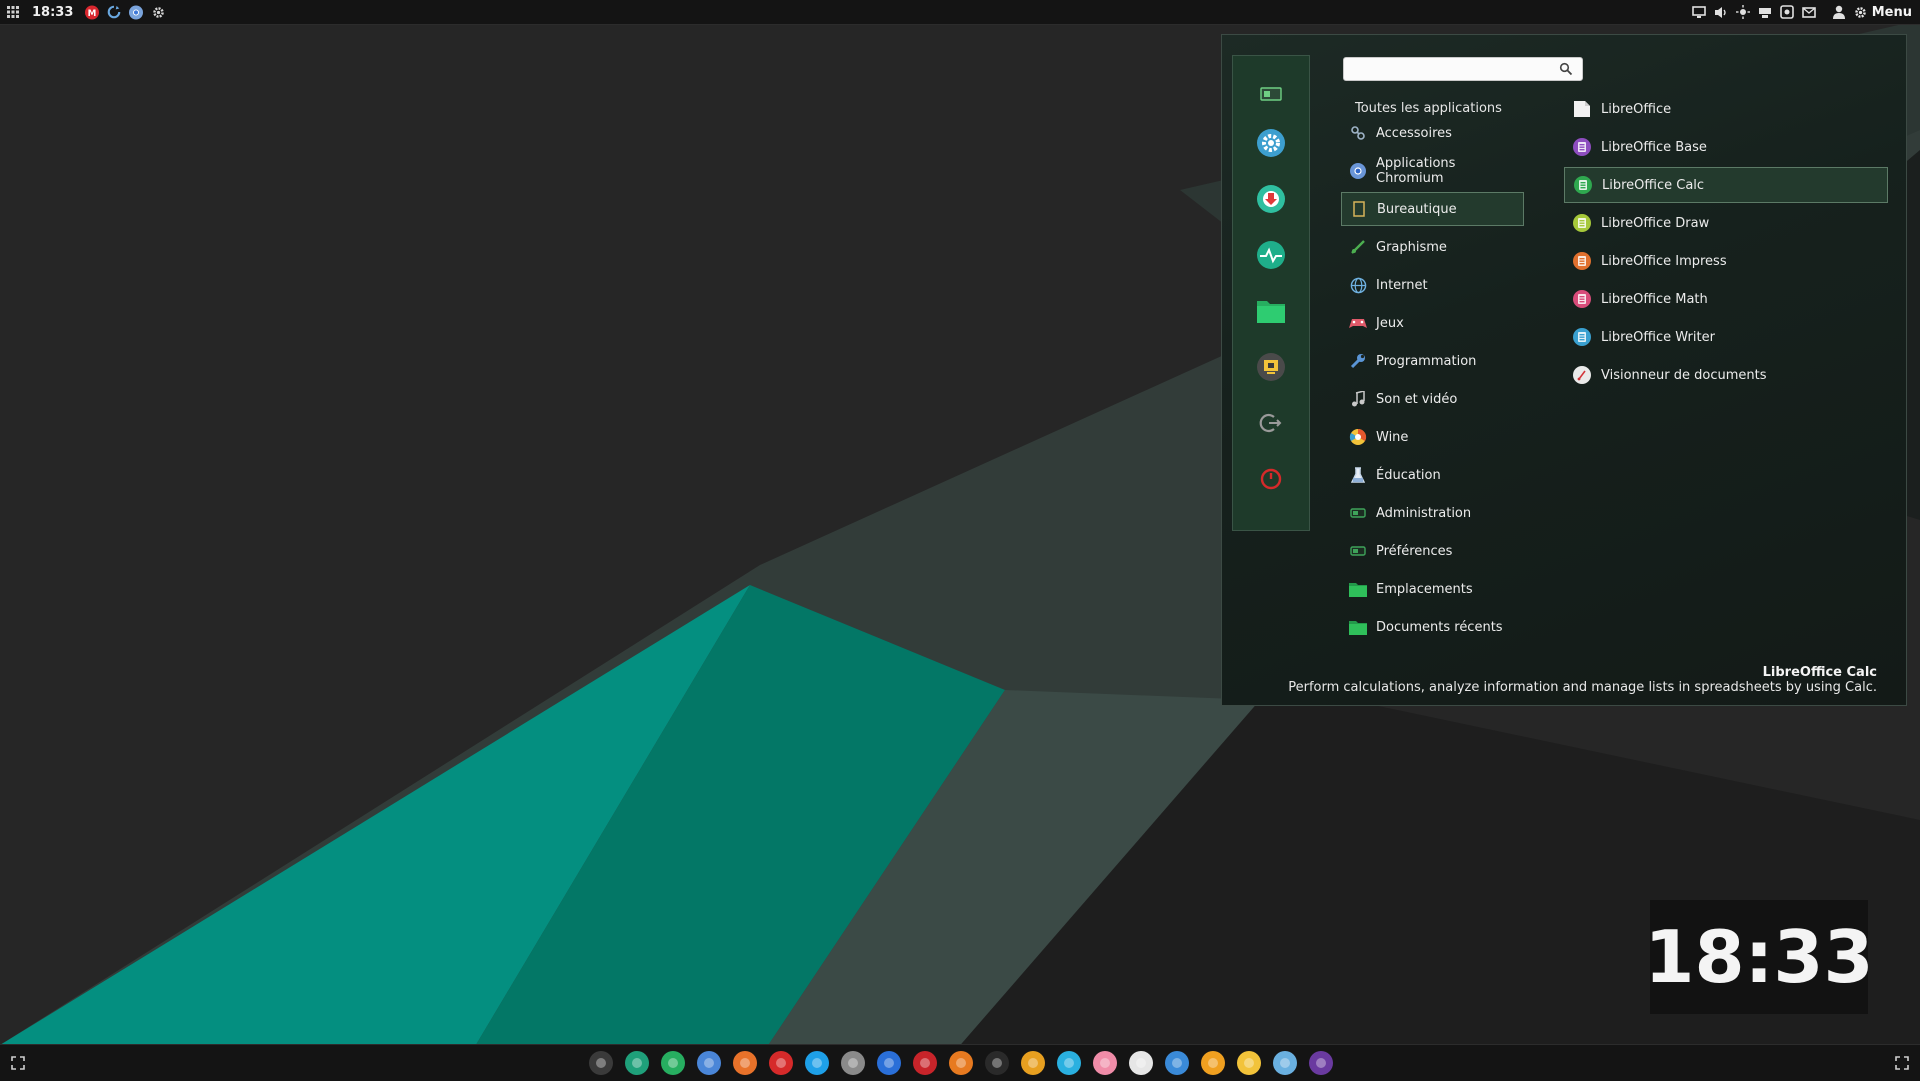  Describe the element at coordinates (1432, 513) in the screenshot. I see `category-item: Administration` at that location.